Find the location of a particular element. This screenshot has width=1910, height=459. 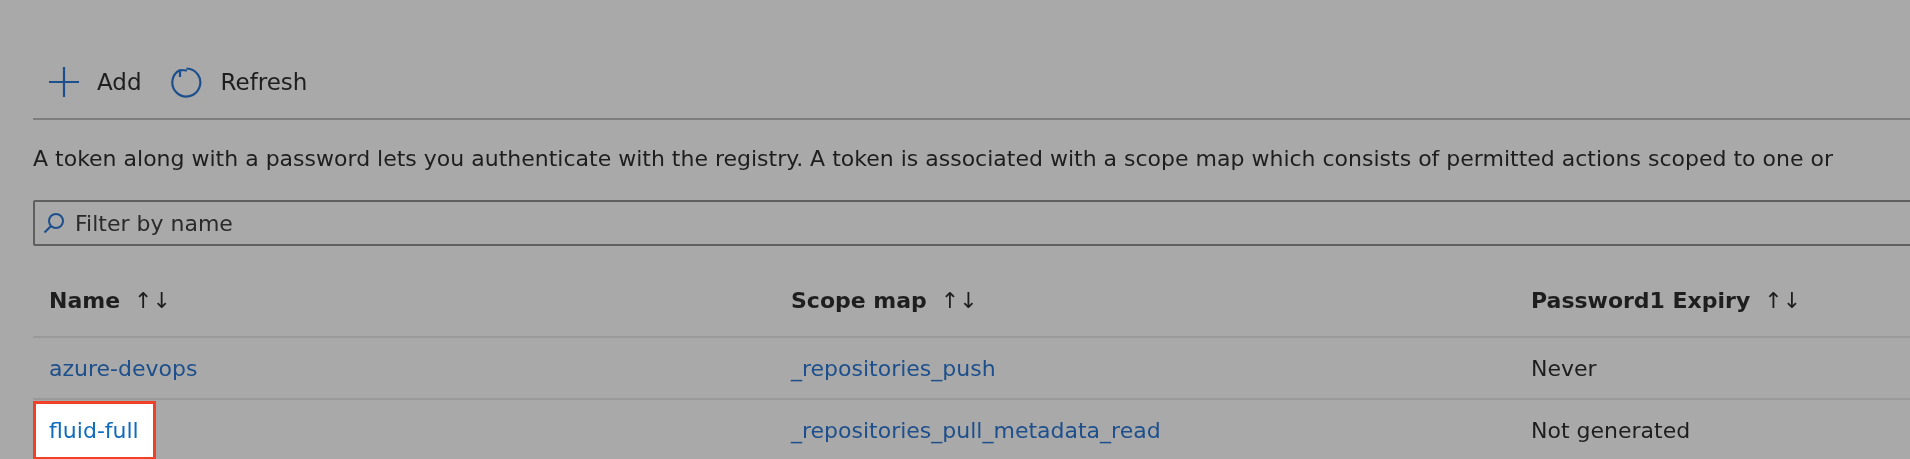

table-cell: Not generated is located at coordinates (1611, 430).